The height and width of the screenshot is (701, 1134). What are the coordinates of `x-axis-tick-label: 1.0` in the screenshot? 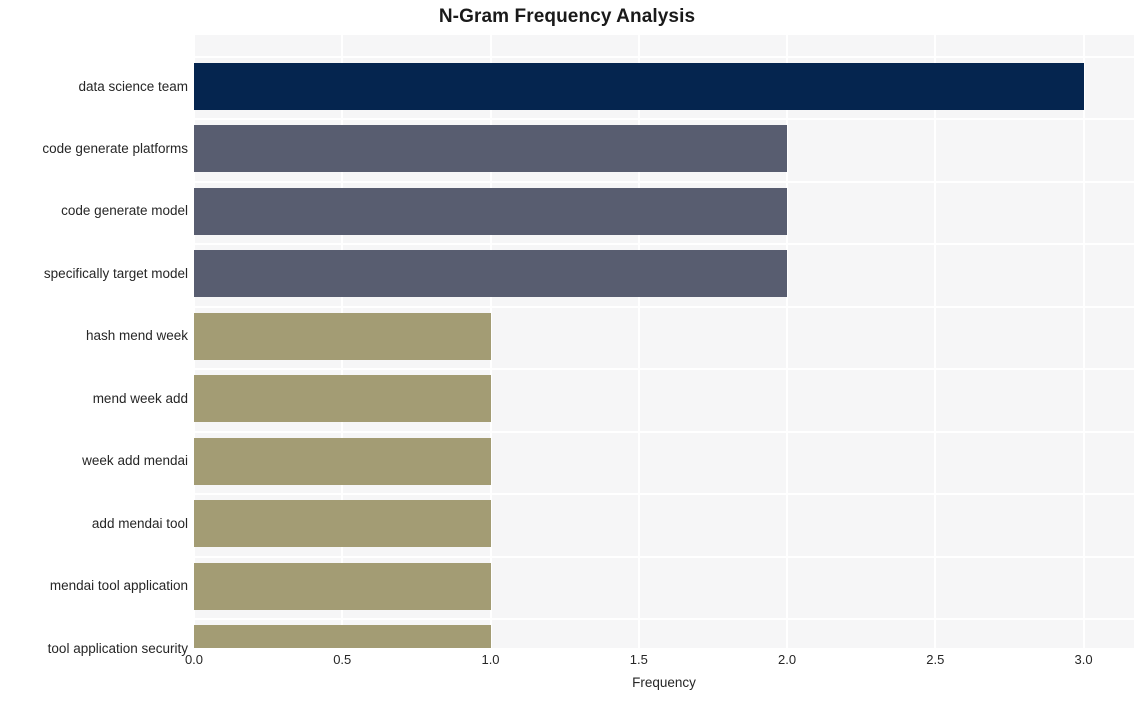 It's located at (490, 659).